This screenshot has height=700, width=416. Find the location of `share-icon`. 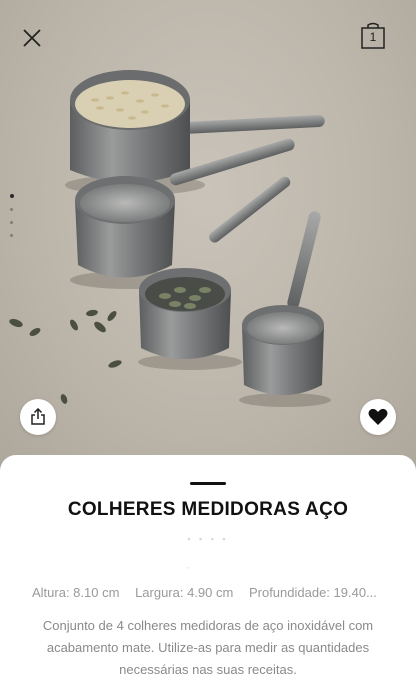

share-icon is located at coordinates (38, 416).